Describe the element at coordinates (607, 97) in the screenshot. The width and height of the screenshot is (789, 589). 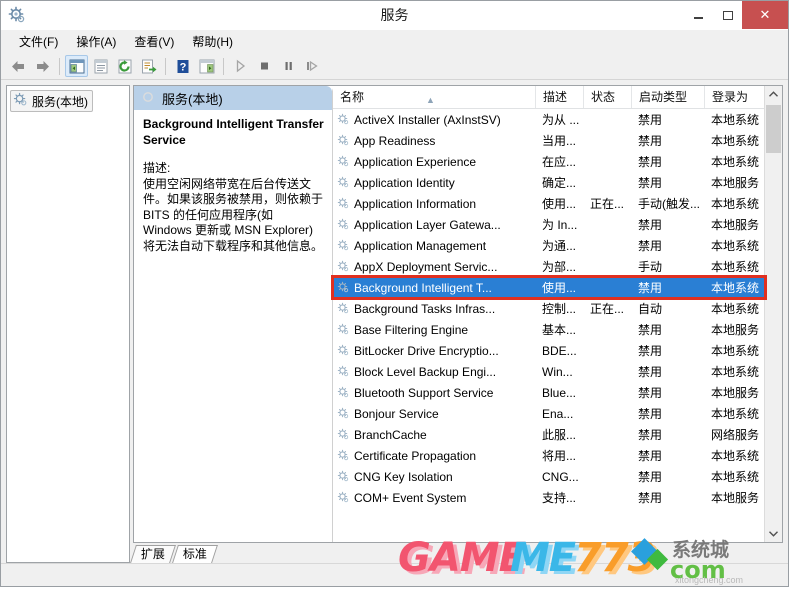
I see `column-header-status: 状态` at that location.